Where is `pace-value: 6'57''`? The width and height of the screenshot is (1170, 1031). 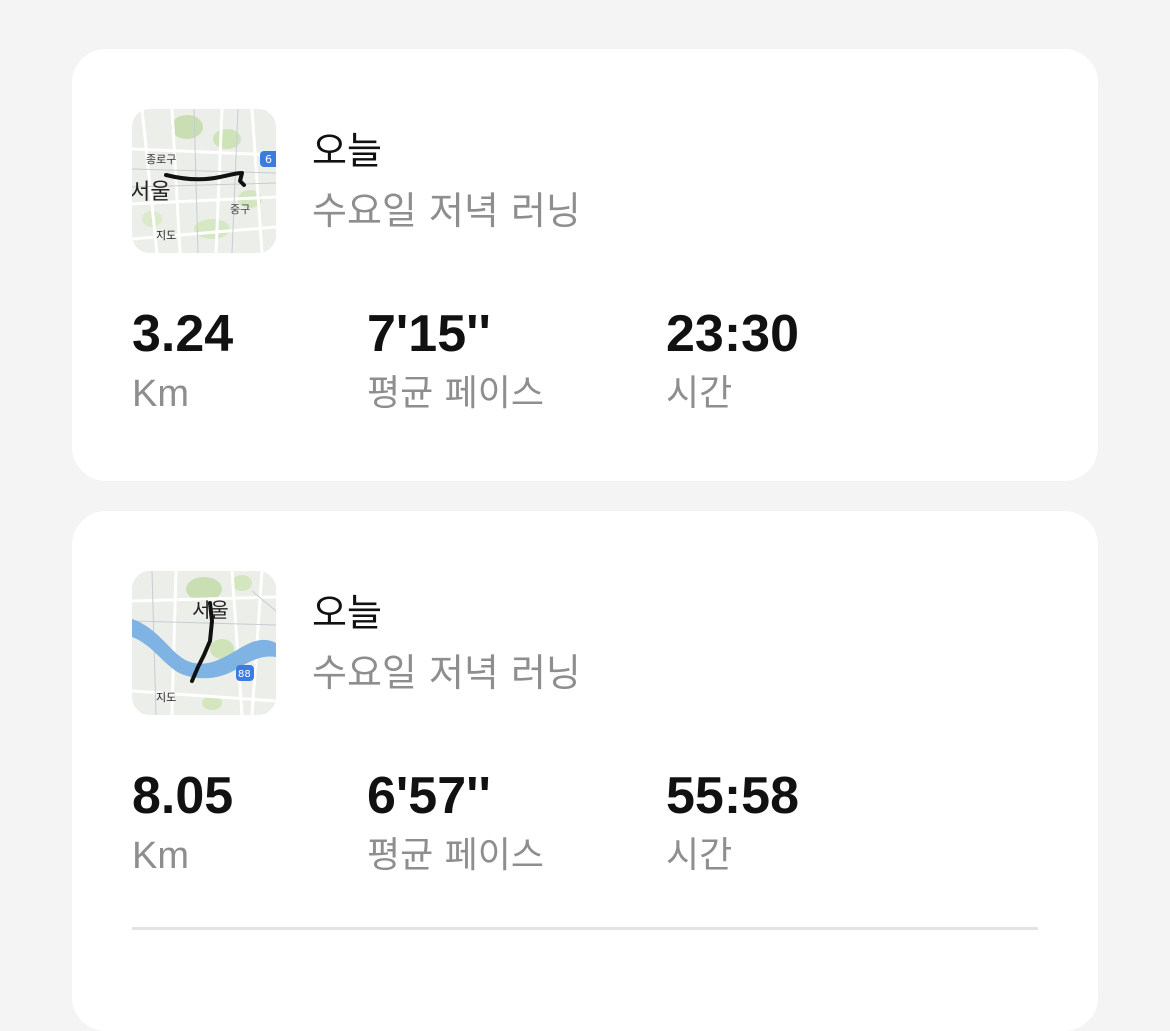
pace-value: 6'57'' is located at coordinates (429, 796).